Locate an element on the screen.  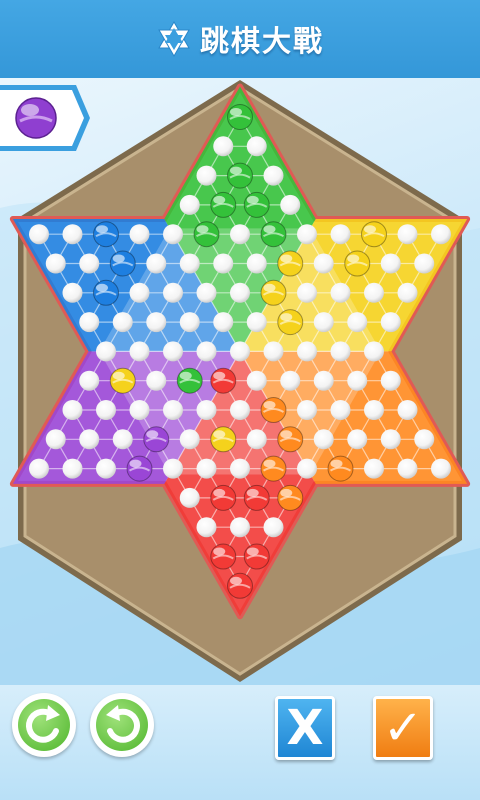
purple-marble-icon is located at coordinates (36, 118).